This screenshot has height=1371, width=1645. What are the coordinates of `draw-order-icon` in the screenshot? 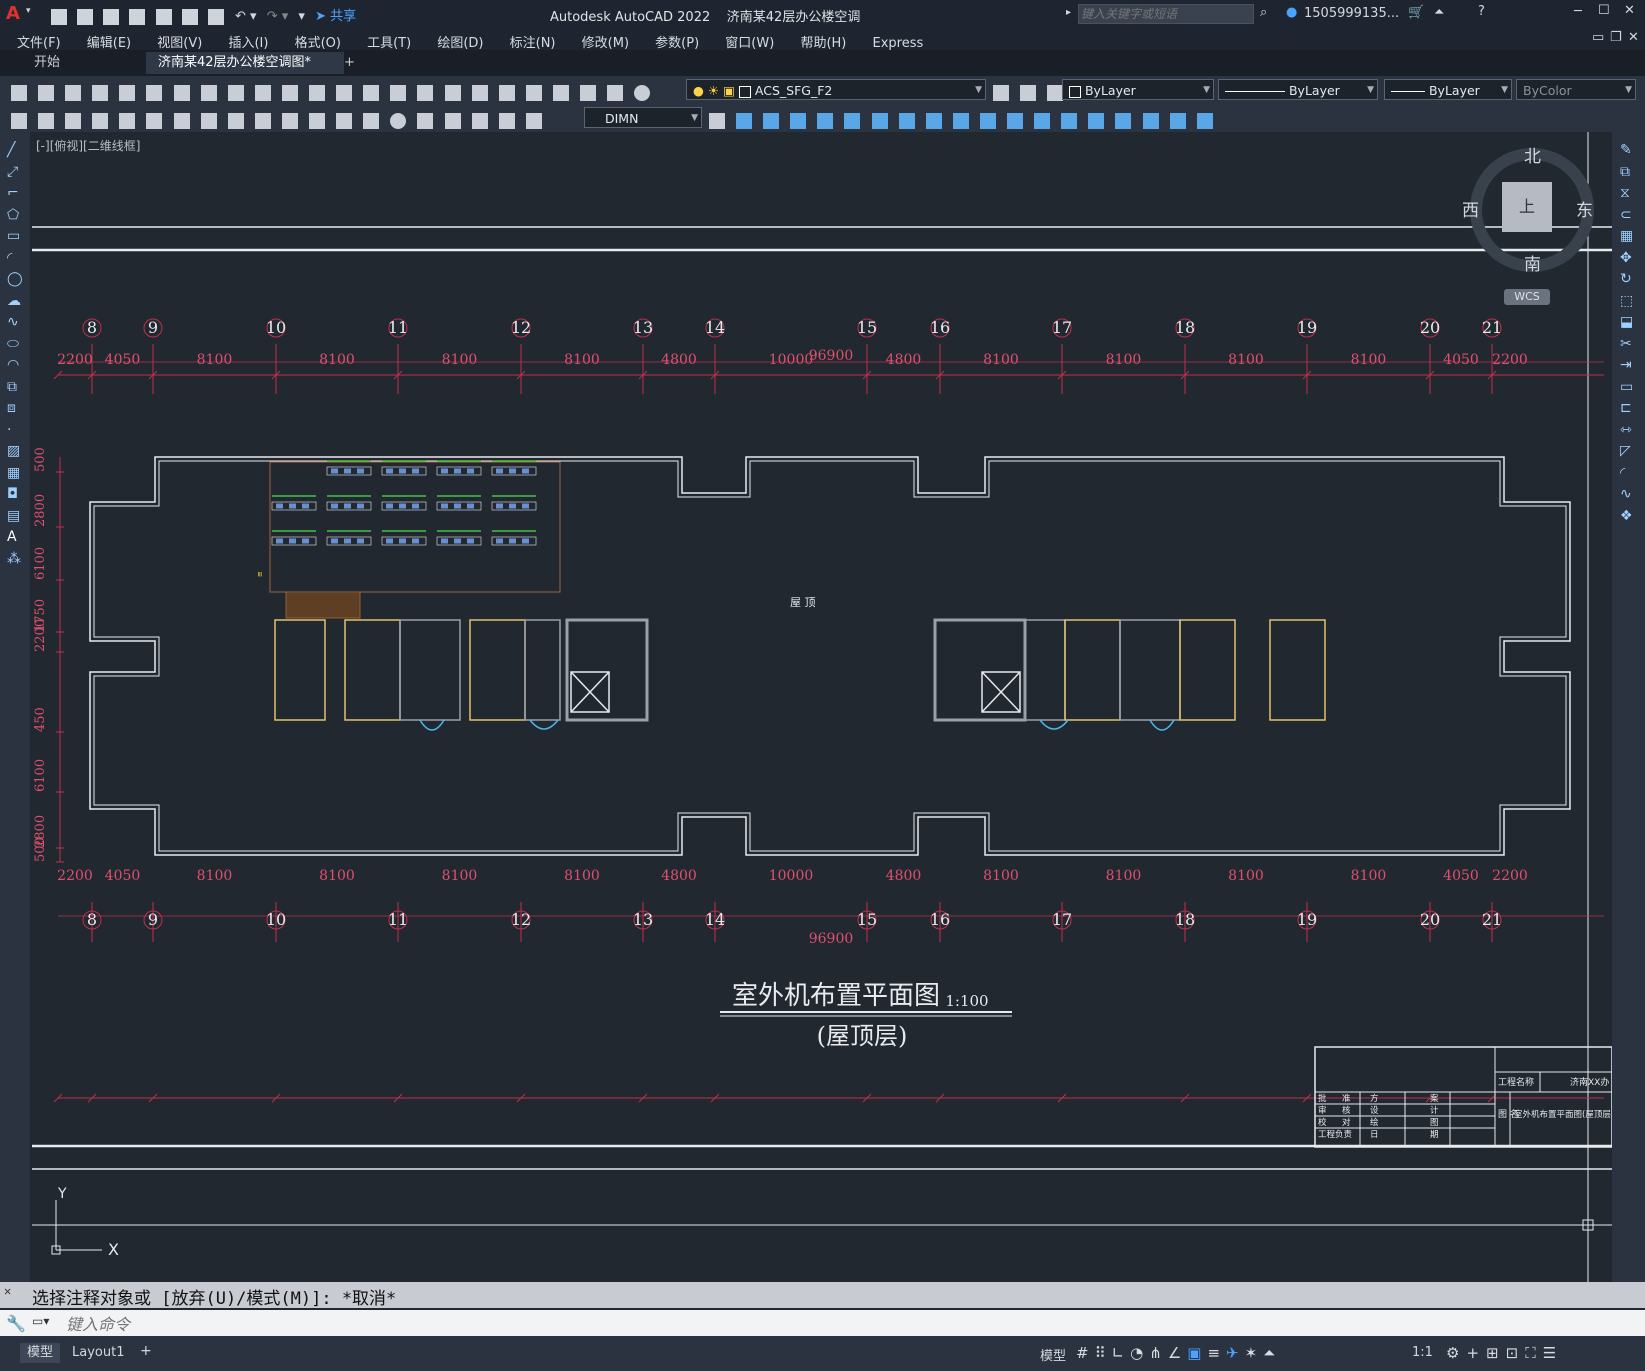 It's located at (1177, 120).